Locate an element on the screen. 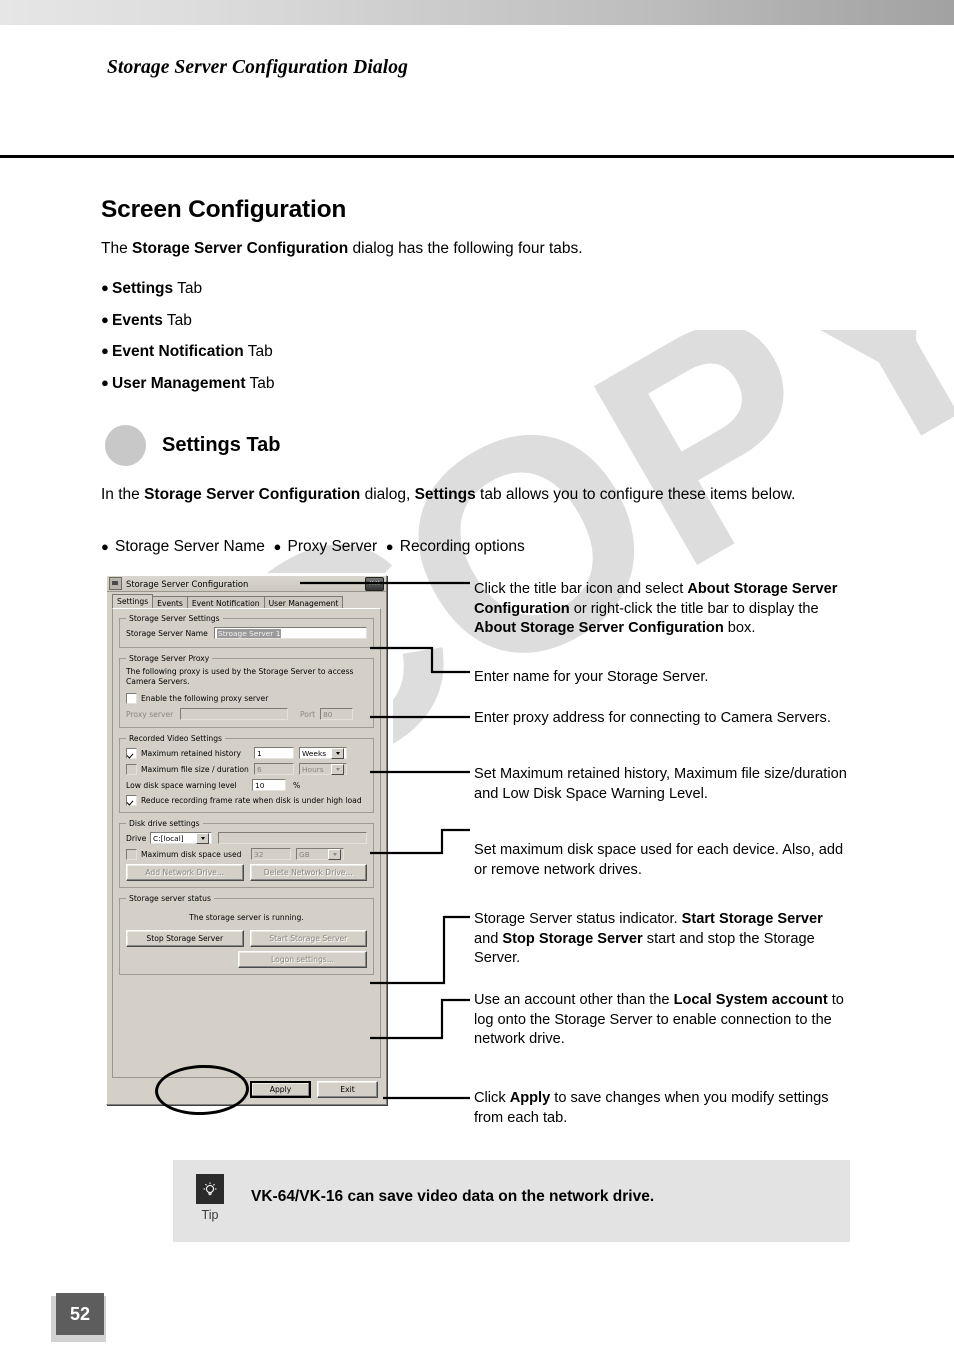 The image size is (954, 1348). para-text-1: In the is located at coordinates (123, 494).